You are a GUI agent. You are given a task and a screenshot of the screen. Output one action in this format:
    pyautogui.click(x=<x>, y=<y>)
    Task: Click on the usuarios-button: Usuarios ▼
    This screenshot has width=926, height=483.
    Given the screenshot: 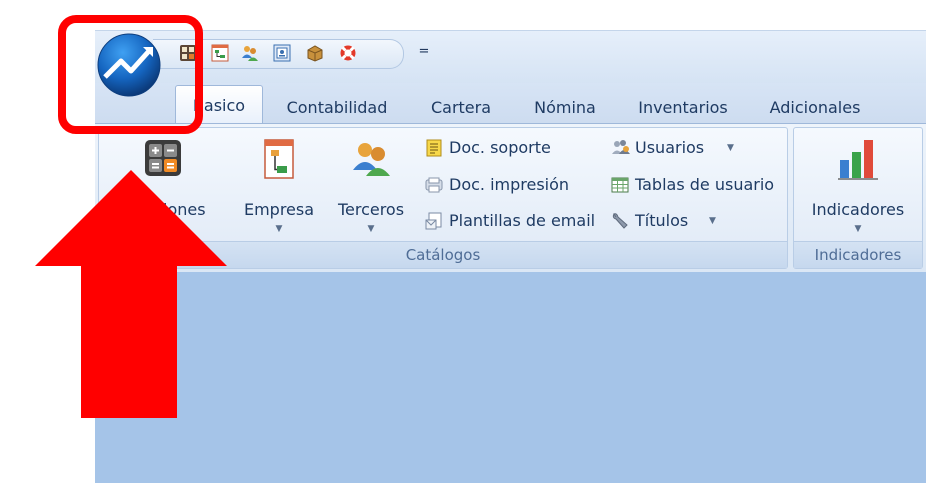 What is the action you would take?
    pyautogui.click(x=696, y=148)
    